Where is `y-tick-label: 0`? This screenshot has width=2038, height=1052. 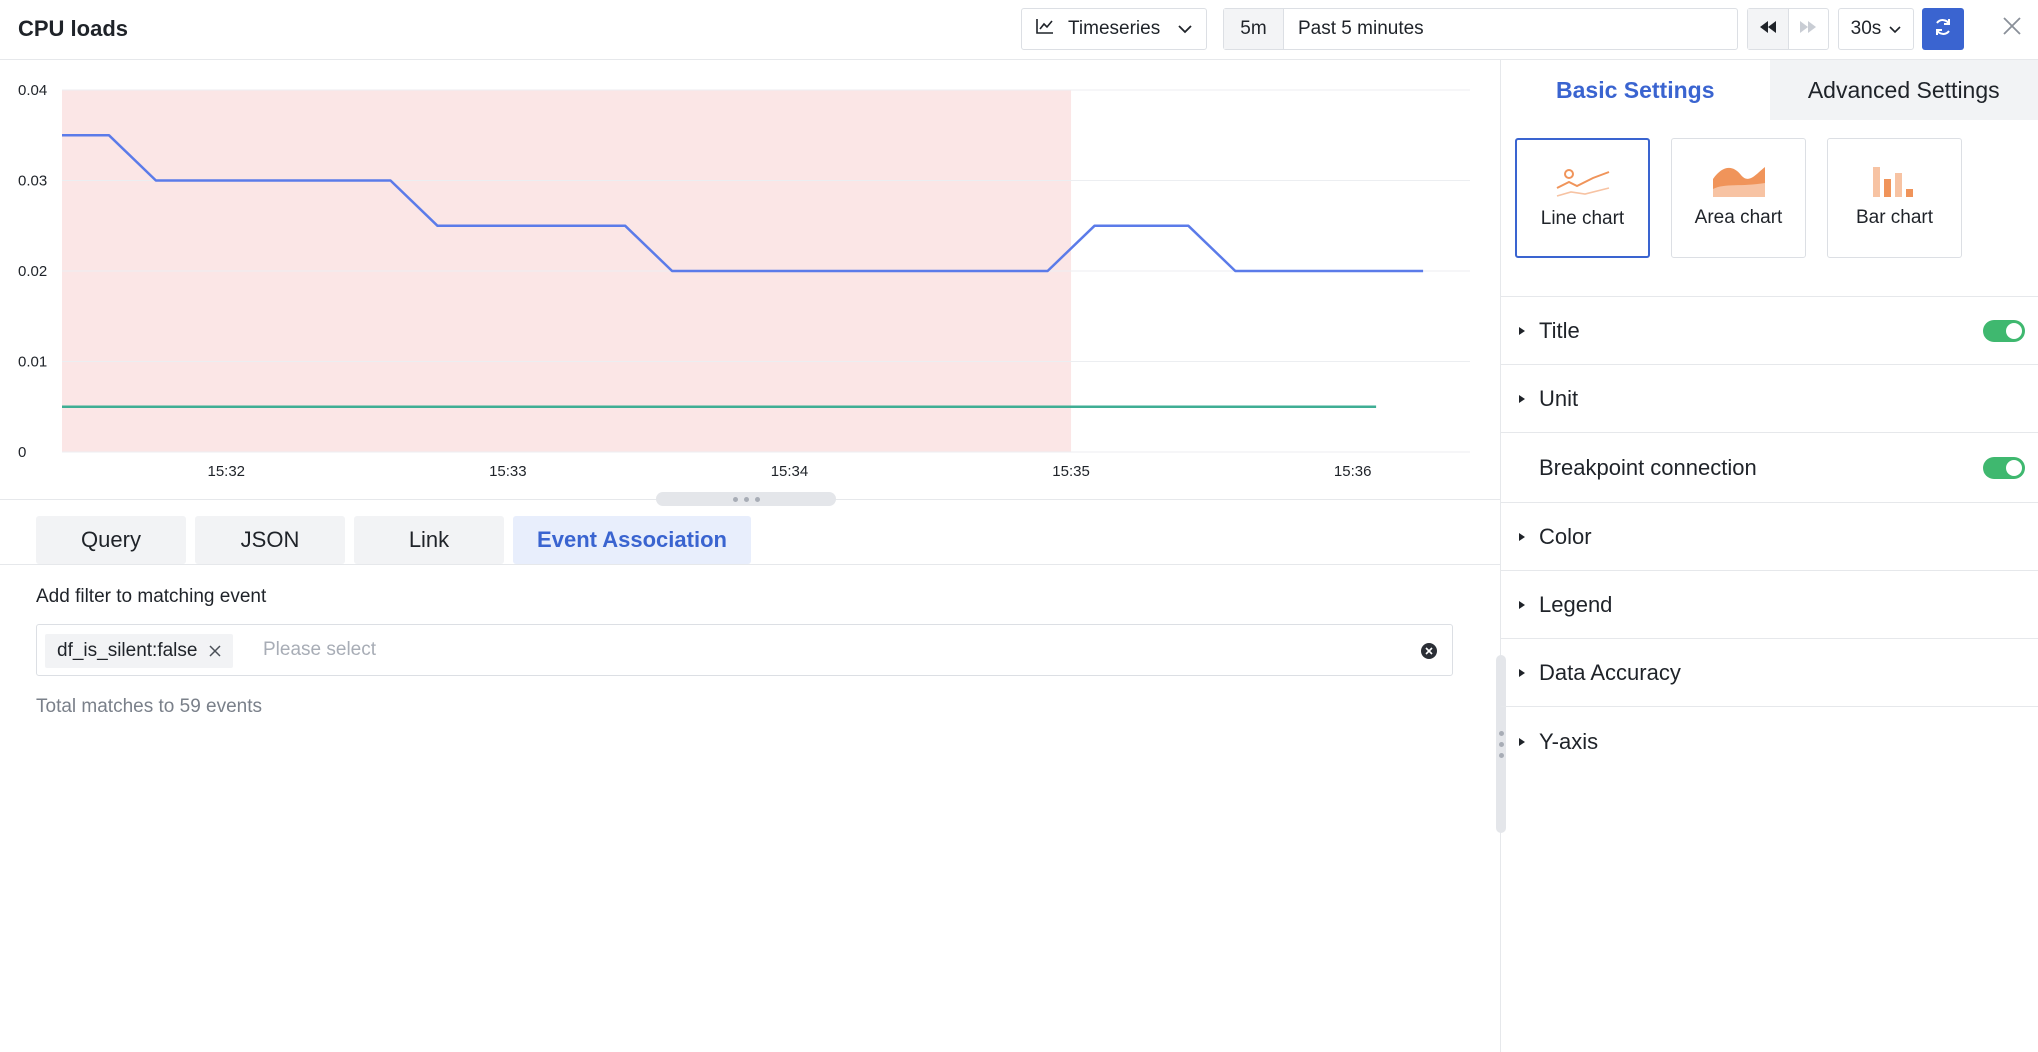 y-tick-label: 0 is located at coordinates (22, 452).